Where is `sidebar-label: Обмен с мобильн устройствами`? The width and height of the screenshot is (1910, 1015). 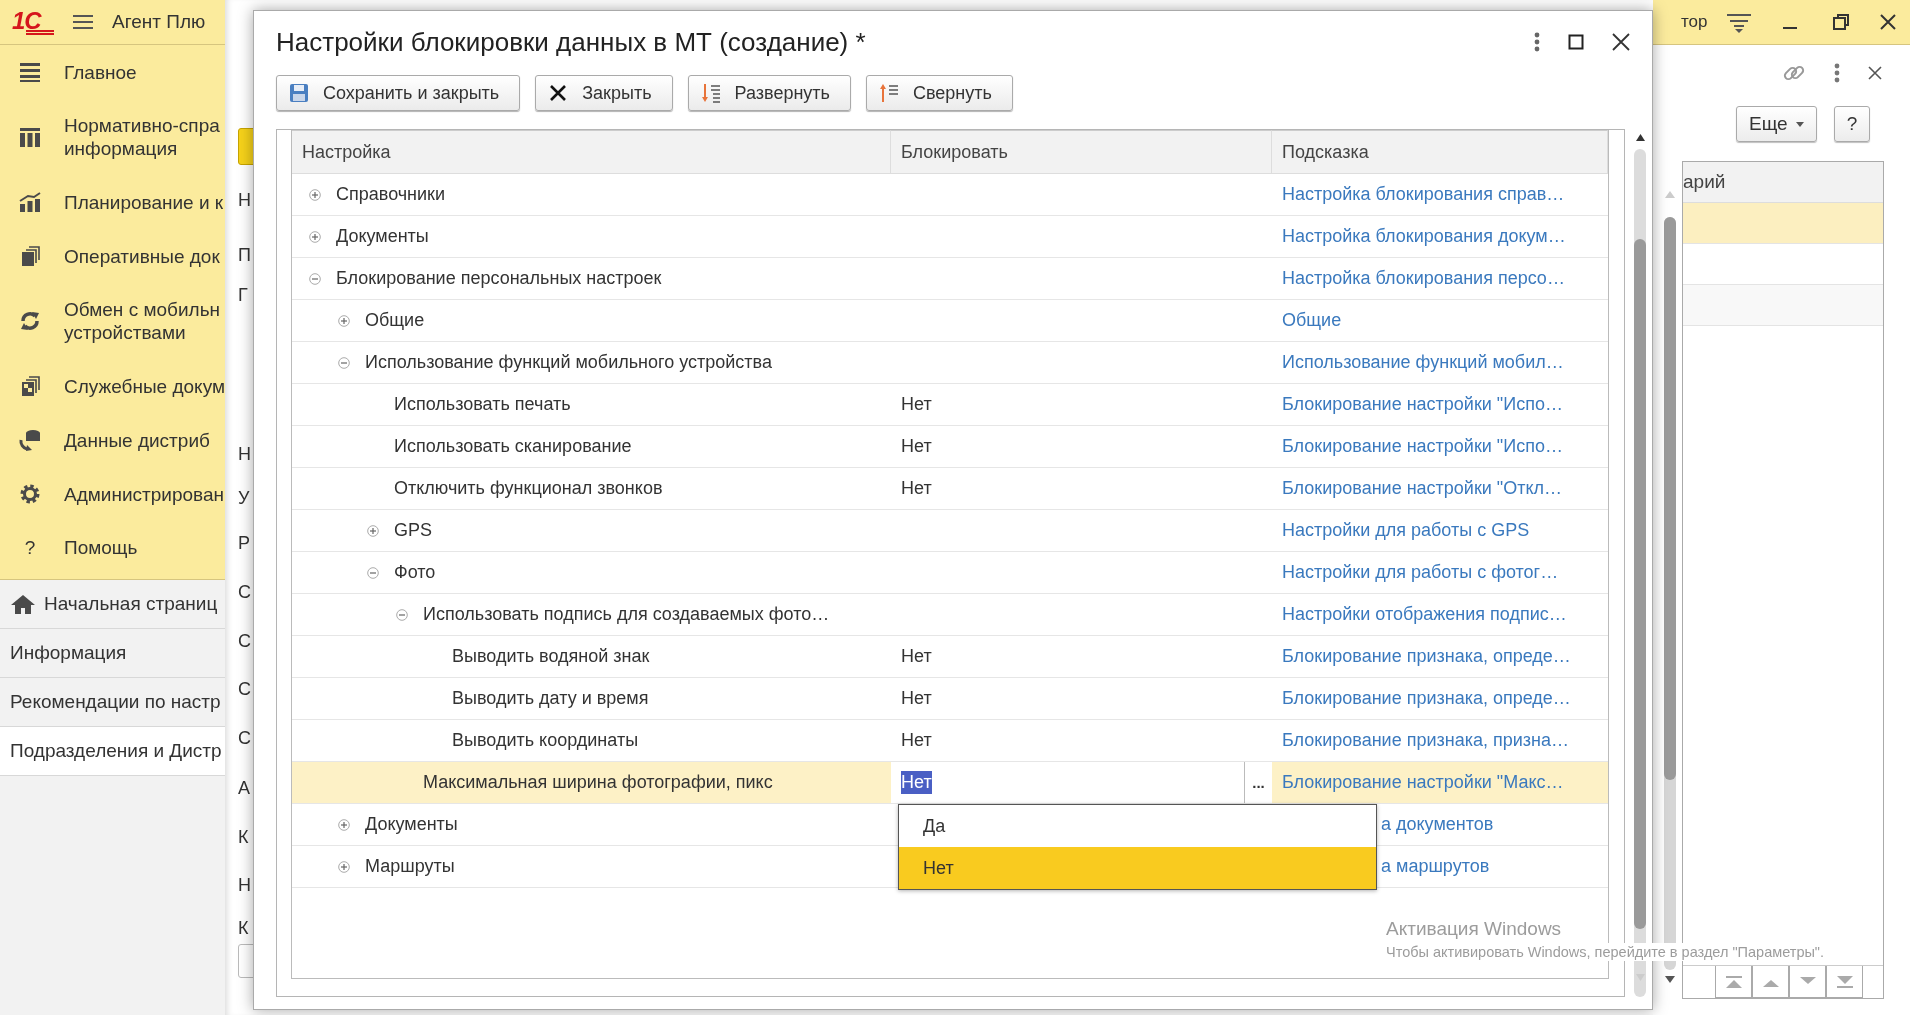
sidebar-label: Обмен с мобильн устройствами is located at coordinates (142, 321).